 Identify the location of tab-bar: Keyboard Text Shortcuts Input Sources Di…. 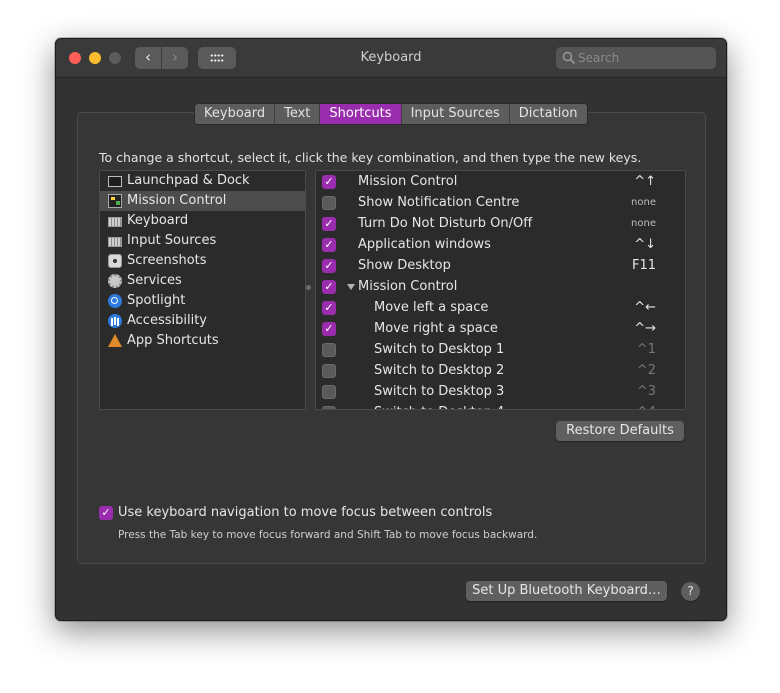
(391, 114).